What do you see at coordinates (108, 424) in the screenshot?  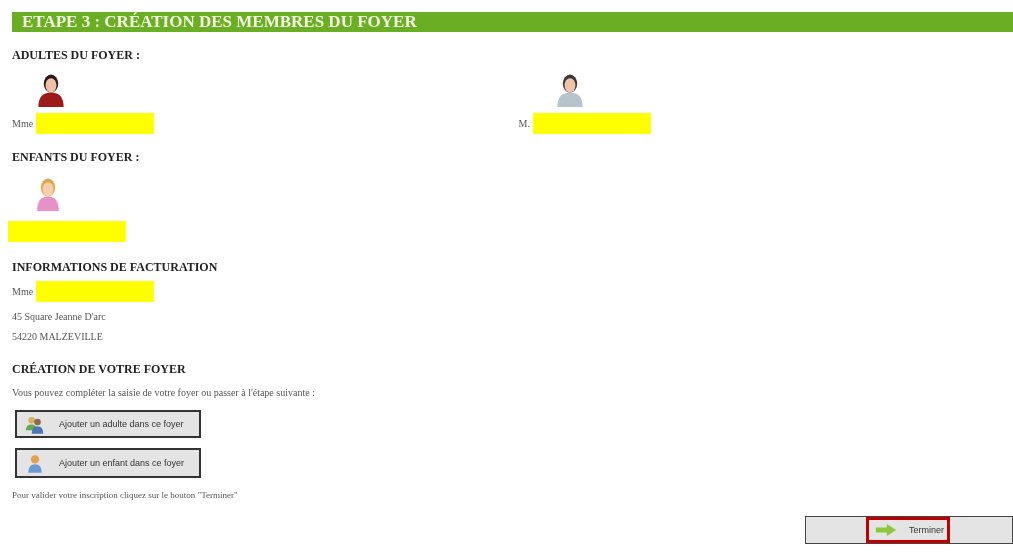 I see `add-adult-button: Ajouter un adulte dans ce foyer` at bounding box center [108, 424].